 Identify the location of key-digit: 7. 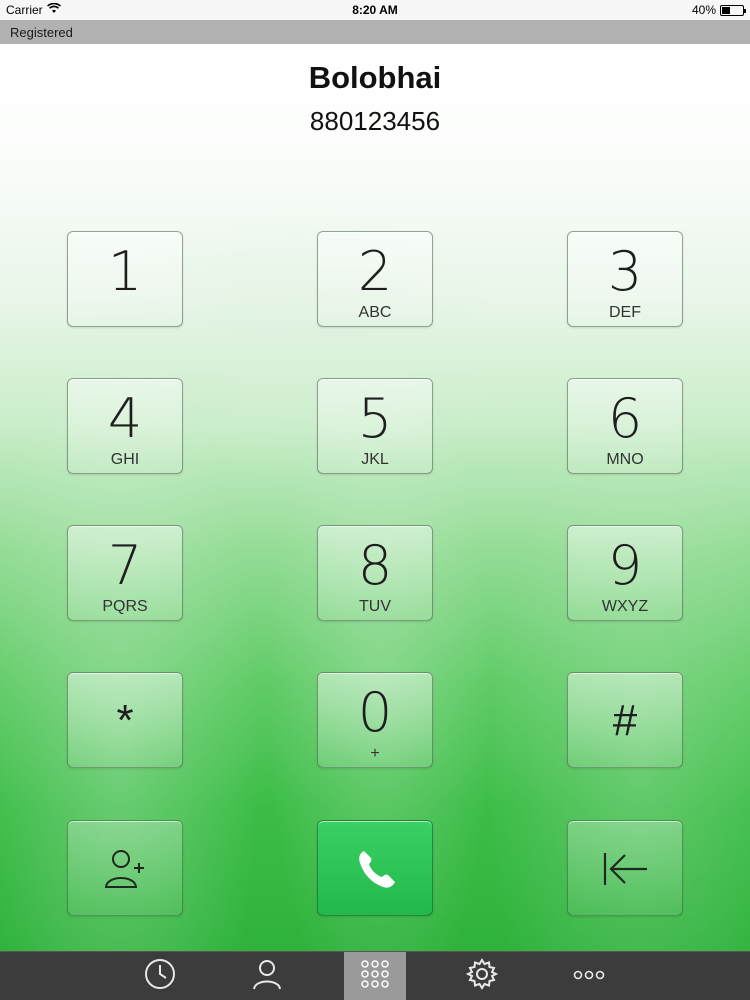
(125, 565).